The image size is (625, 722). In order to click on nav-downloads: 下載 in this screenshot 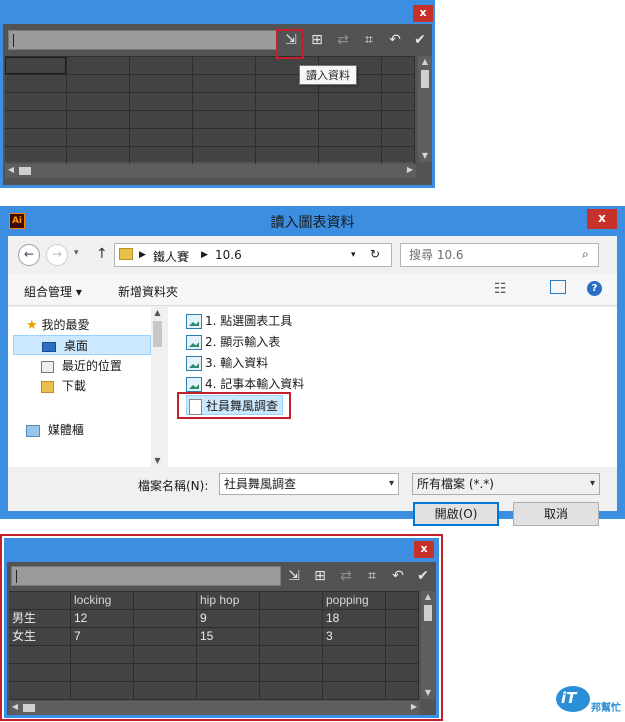, I will do `click(86, 386)`.